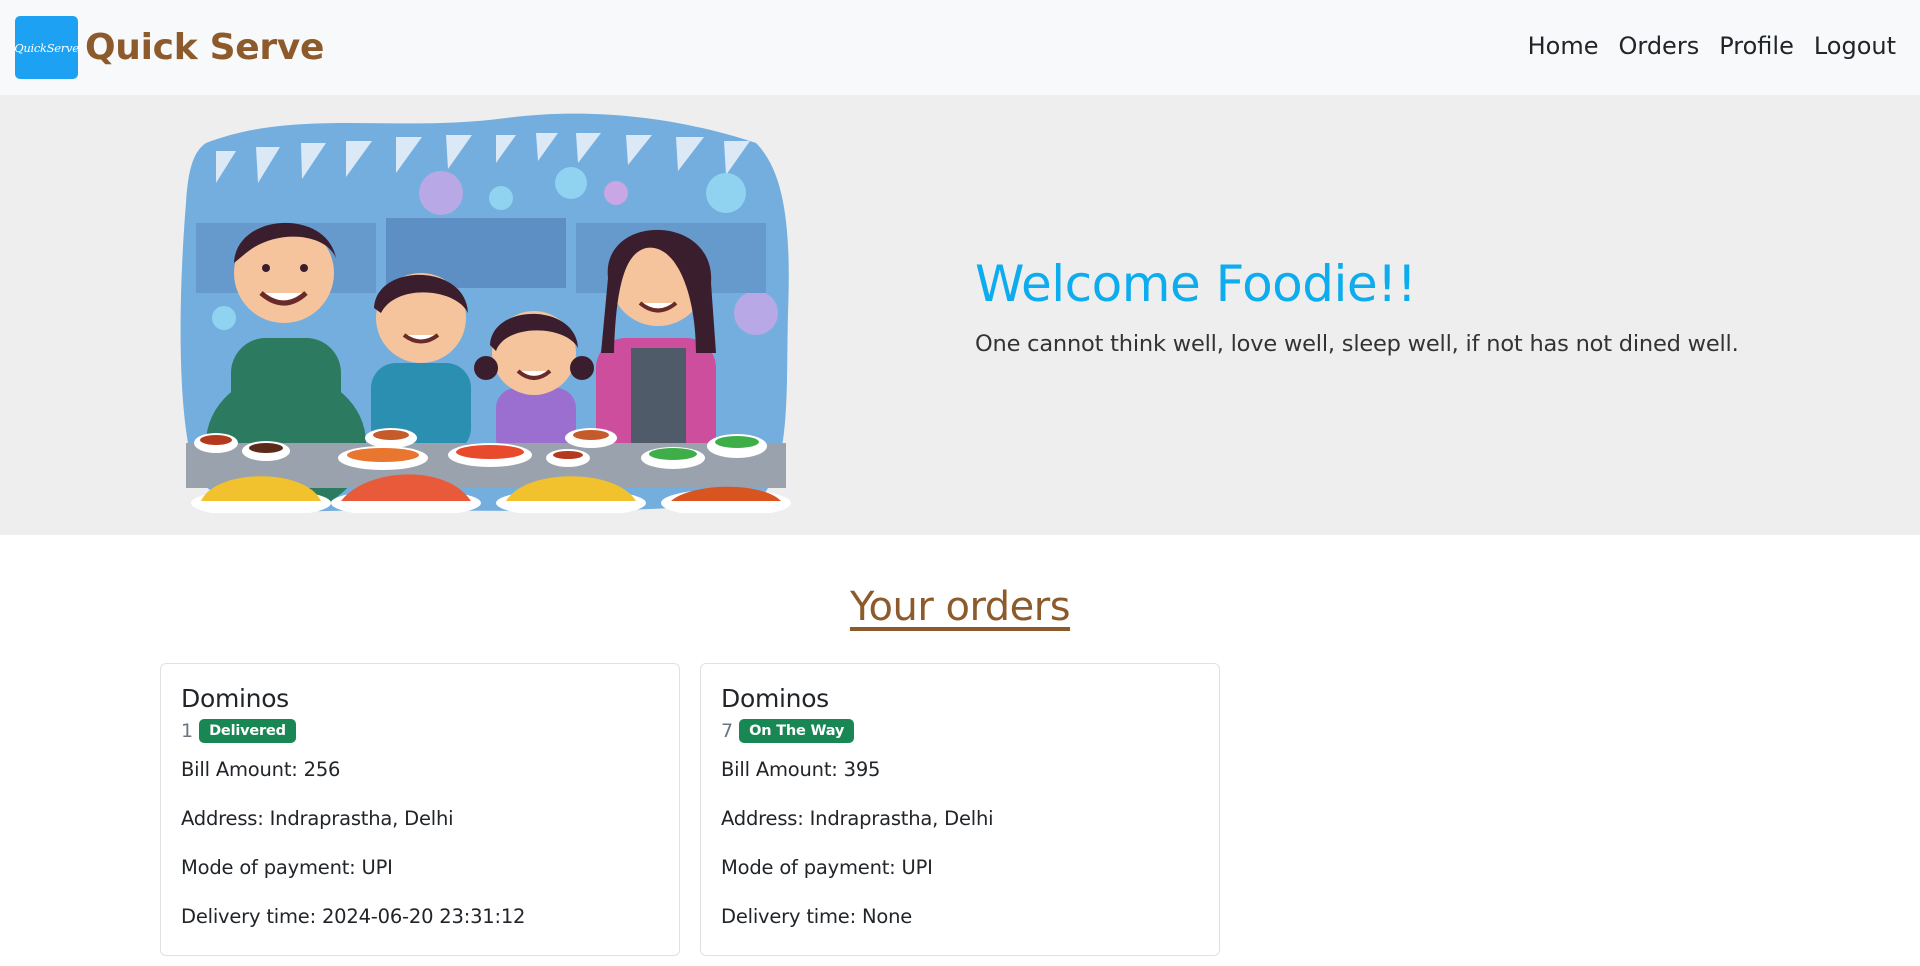 Image resolution: width=1920 pixels, height=966 pixels. Describe the element at coordinates (960, 731) in the screenshot. I see `order-meta: 7 On The Way` at that location.